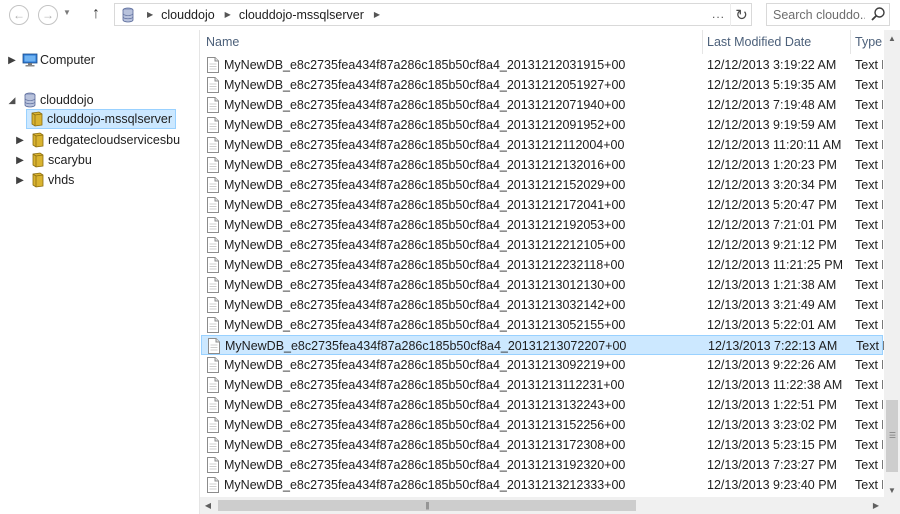 The height and width of the screenshot is (514, 900). Describe the element at coordinates (772, 425) in the screenshot. I see `file-modified-date: 12/13/2013 3:23:02 PM` at that location.